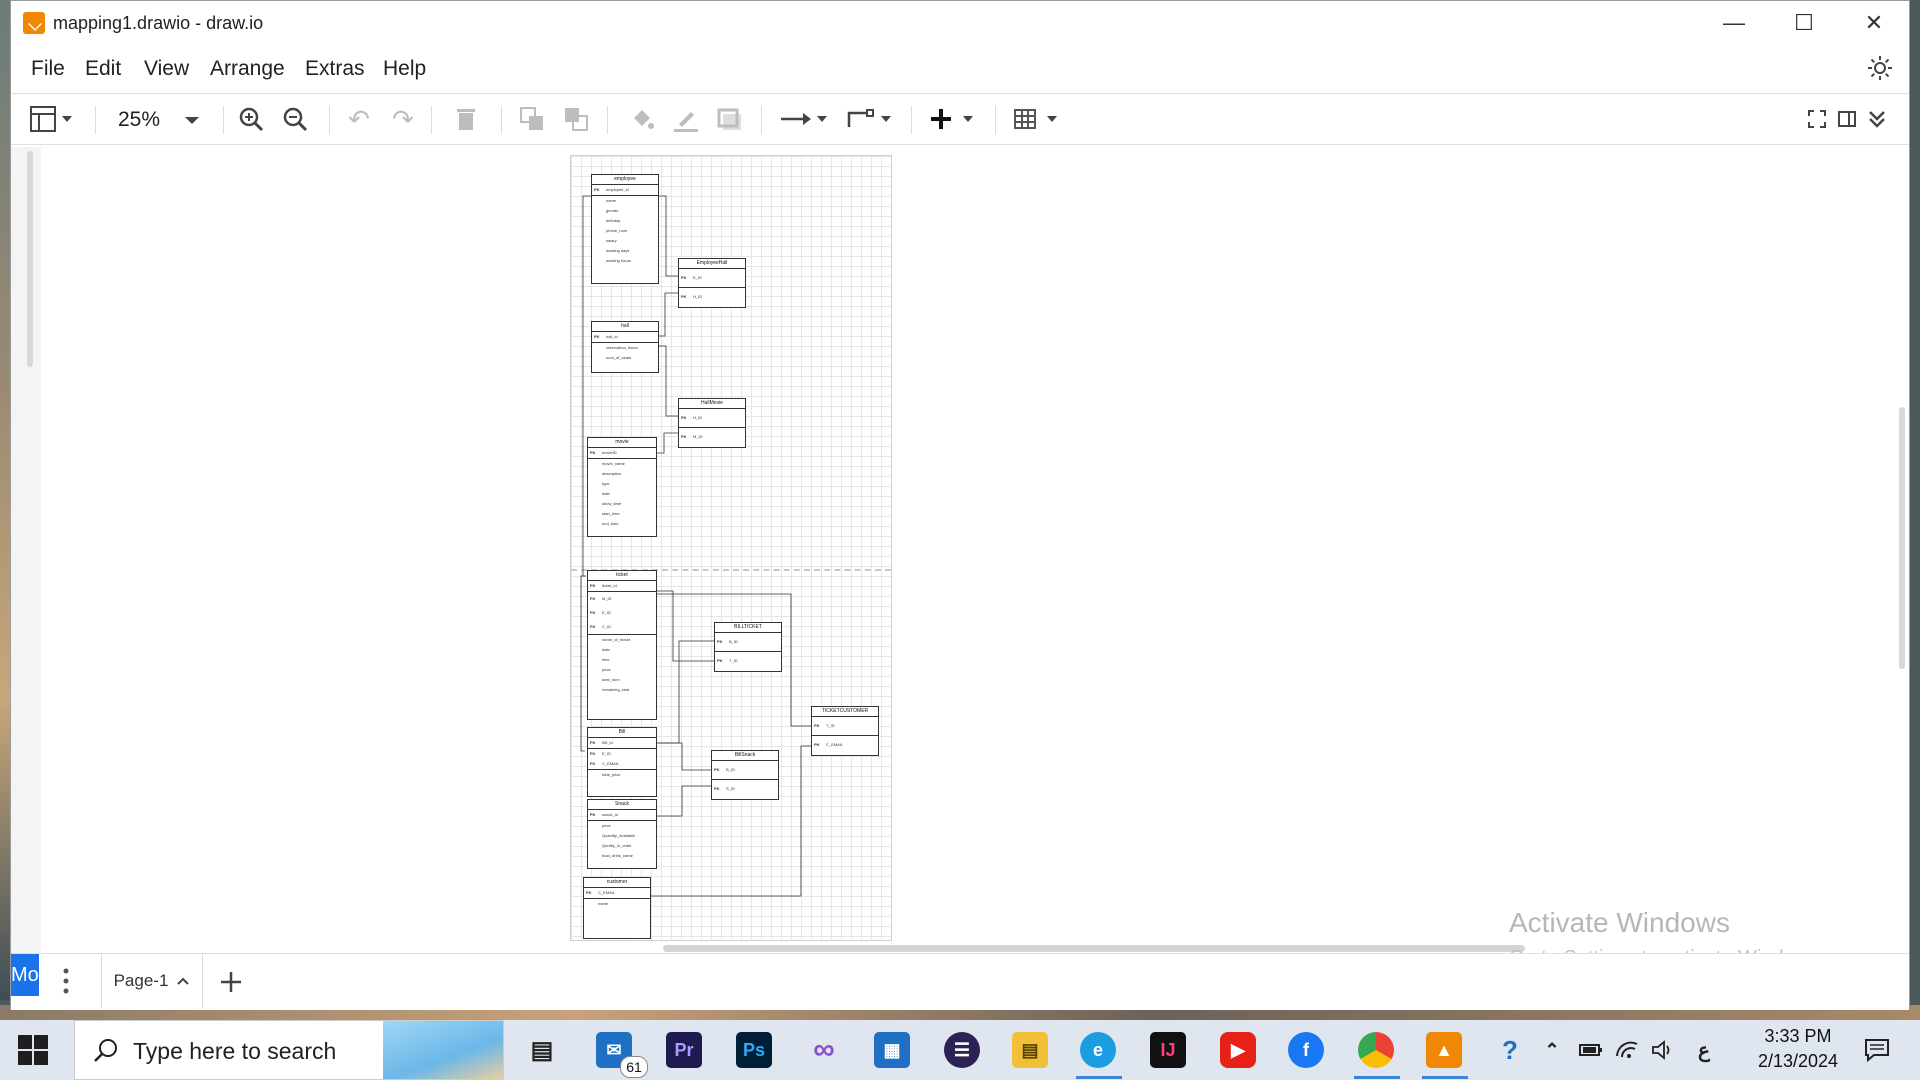  What do you see at coordinates (712, 264) in the screenshot?
I see `table-title: EmployeeHall` at bounding box center [712, 264].